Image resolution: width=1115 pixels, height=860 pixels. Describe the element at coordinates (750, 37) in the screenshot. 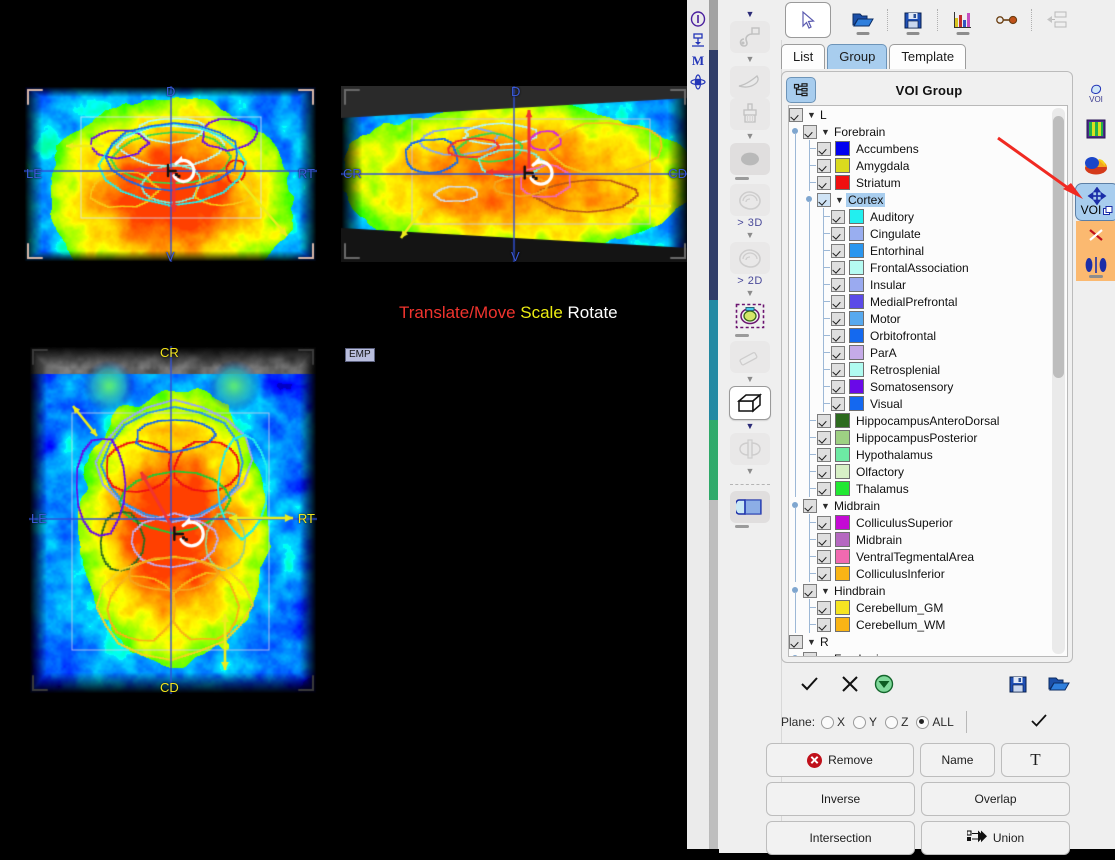

I see `wrench-tool` at that location.